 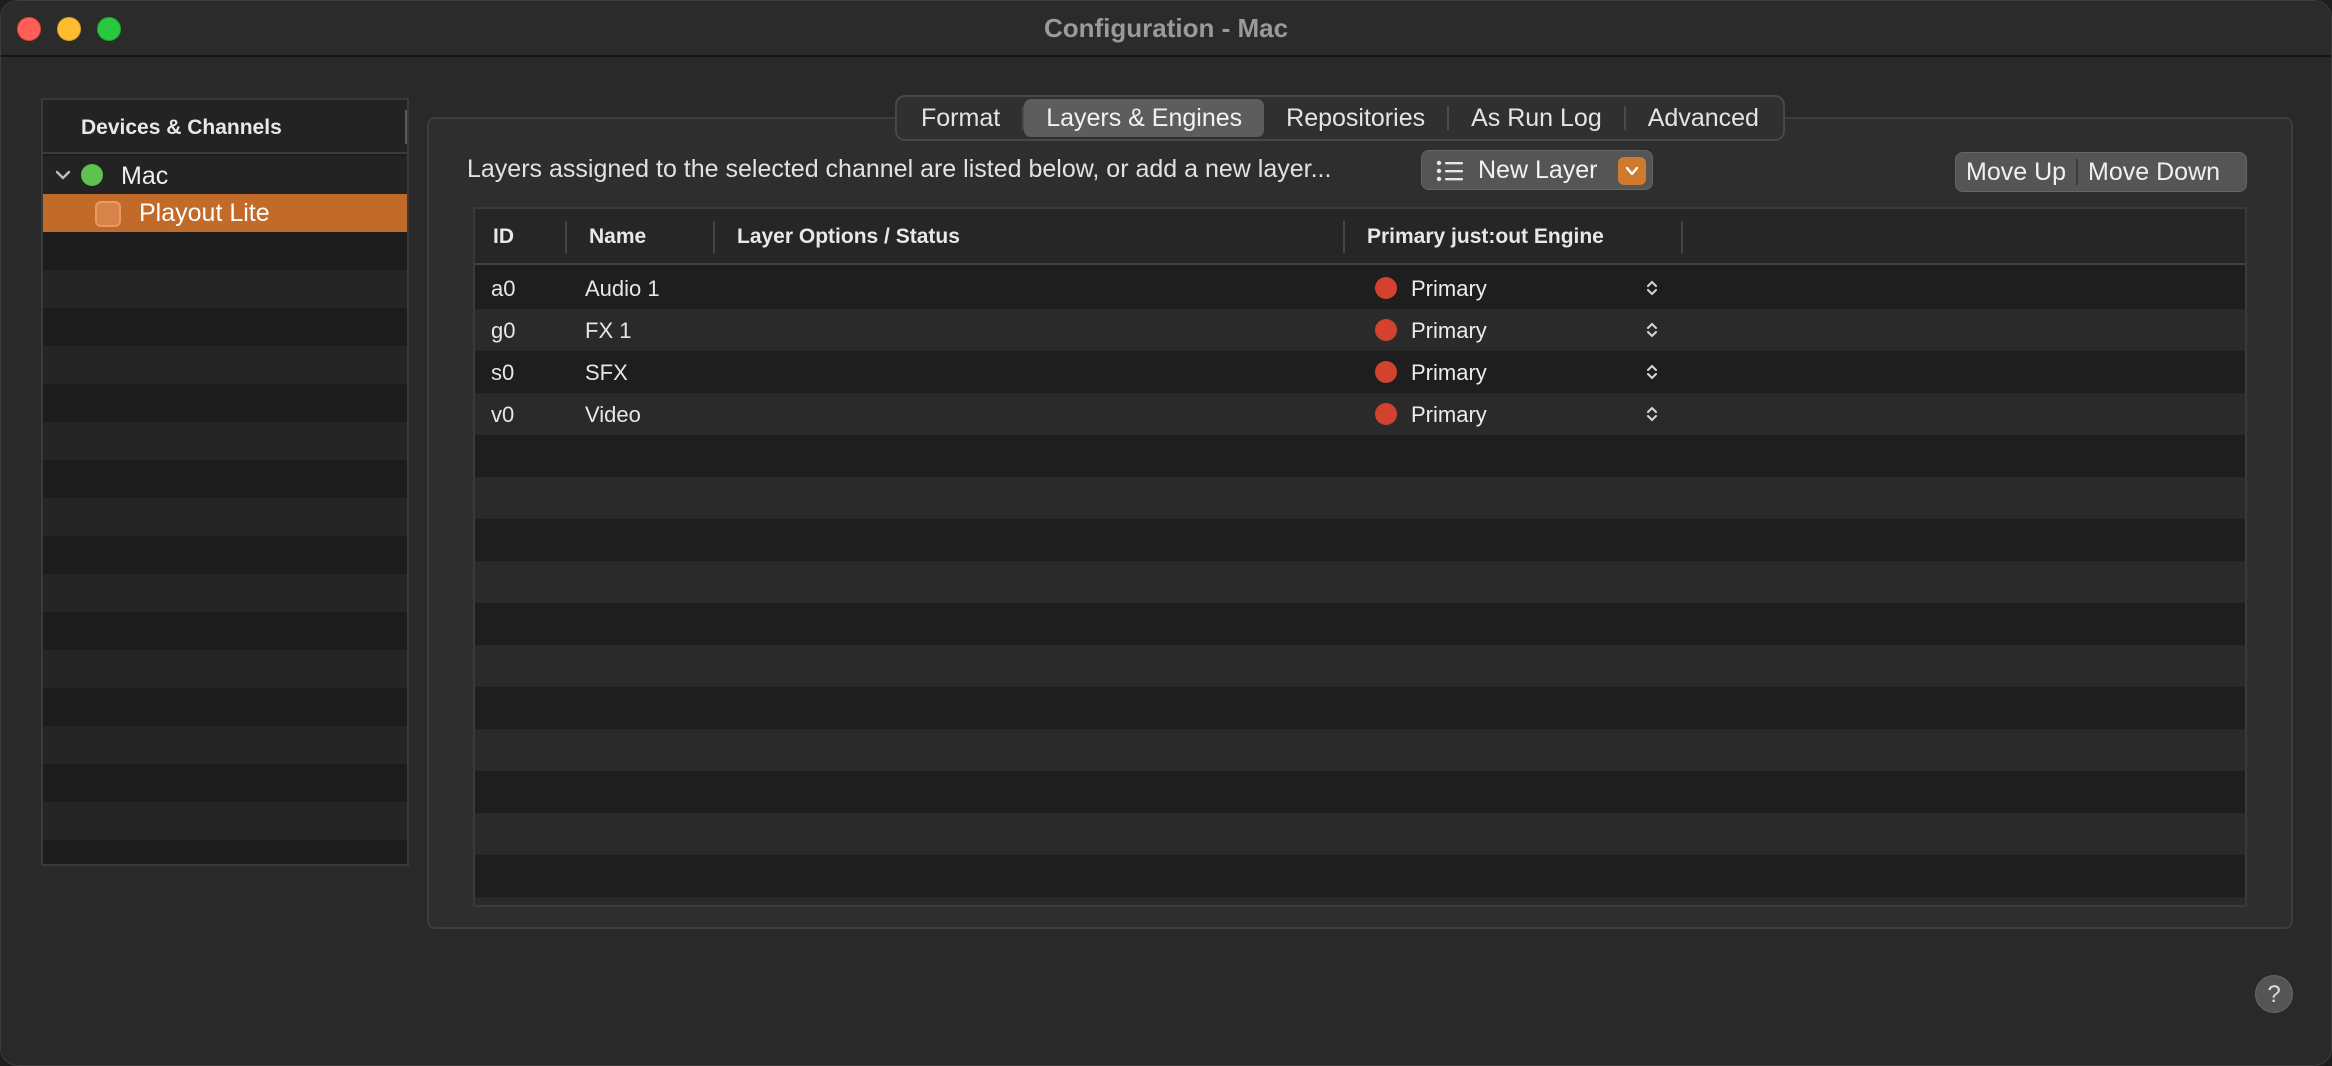 What do you see at coordinates (1485, 237) in the screenshot?
I see `column-header-engine: Primary just:out Engine` at bounding box center [1485, 237].